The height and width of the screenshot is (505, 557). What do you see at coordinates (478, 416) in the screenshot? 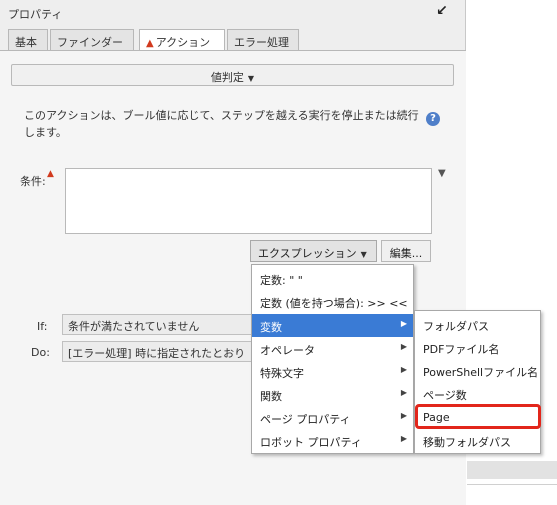
I see `page-highlight-box` at bounding box center [478, 416].